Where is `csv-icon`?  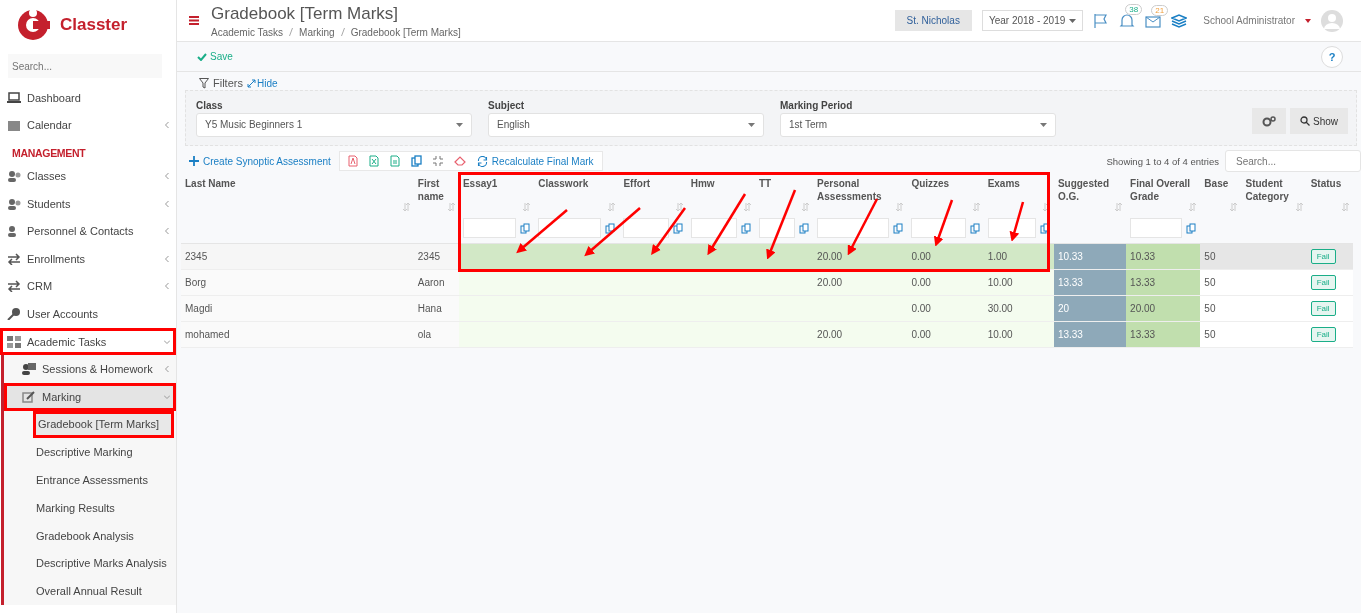 csv-icon is located at coordinates (394, 161).